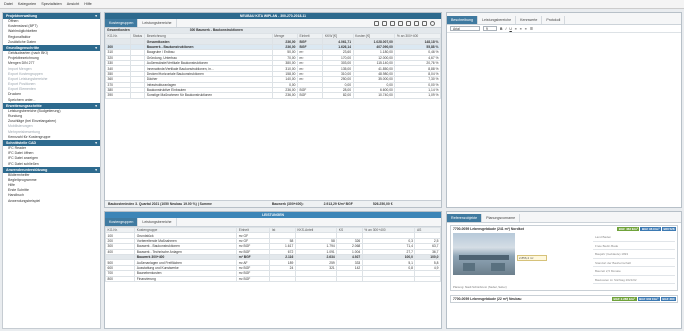  What do you see at coordinates (88, 4) in the screenshot?
I see `menu-hilfe: Hilfe` at bounding box center [88, 4].